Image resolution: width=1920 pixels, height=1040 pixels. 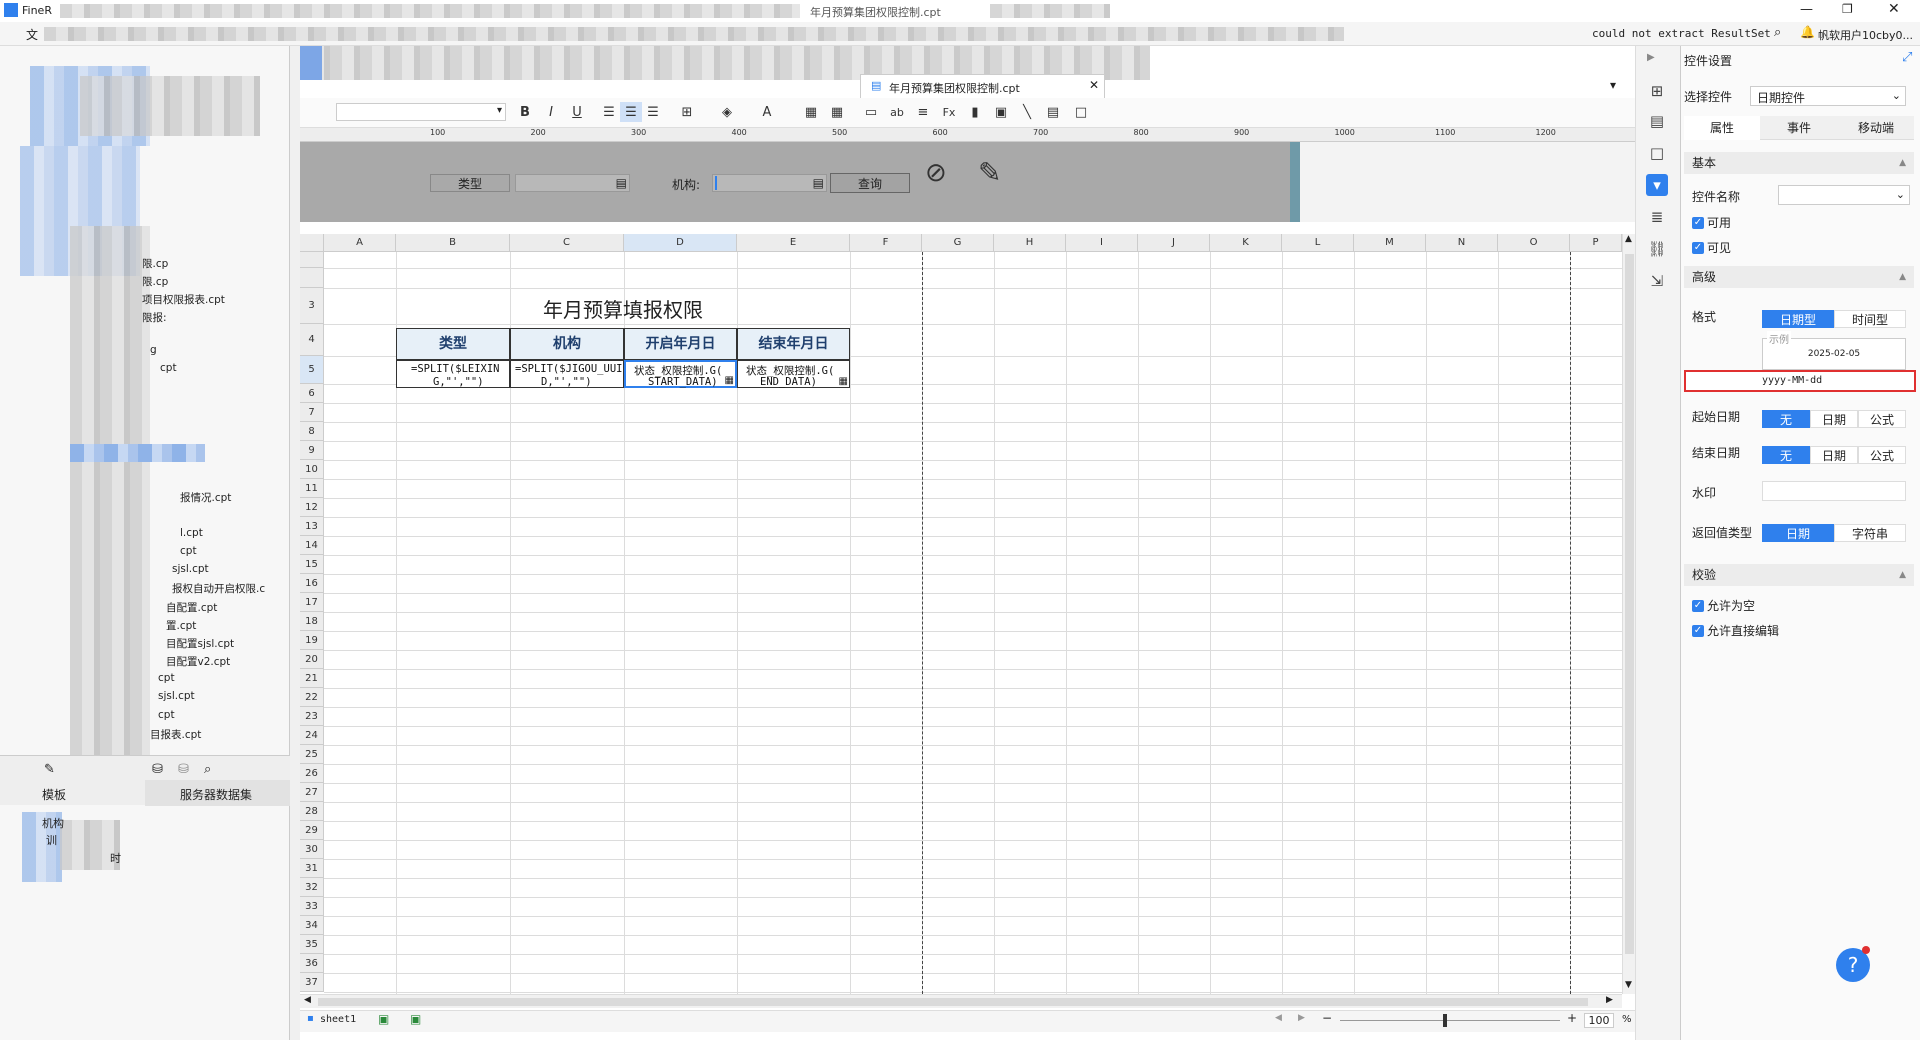 What do you see at coordinates (949, 112) in the screenshot?
I see `formula-icon: Fx` at bounding box center [949, 112].